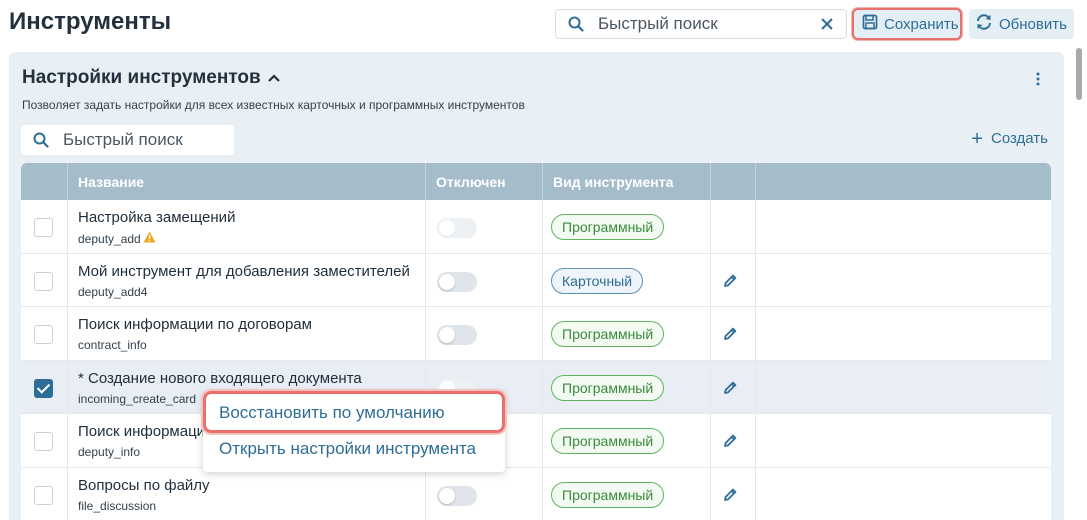 Image resolution: width=1087 pixels, height=520 pixels. Describe the element at coordinates (109, 238) in the screenshot. I see `tool-code: deputy_add` at that location.